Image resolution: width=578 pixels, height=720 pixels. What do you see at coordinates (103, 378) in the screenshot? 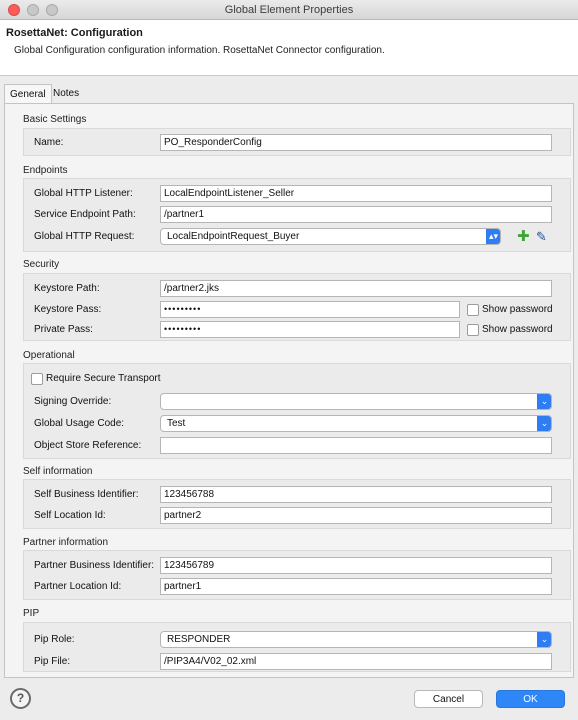
I see `require-secure-transport-label: Require Secure Transport` at bounding box center [103, 378].